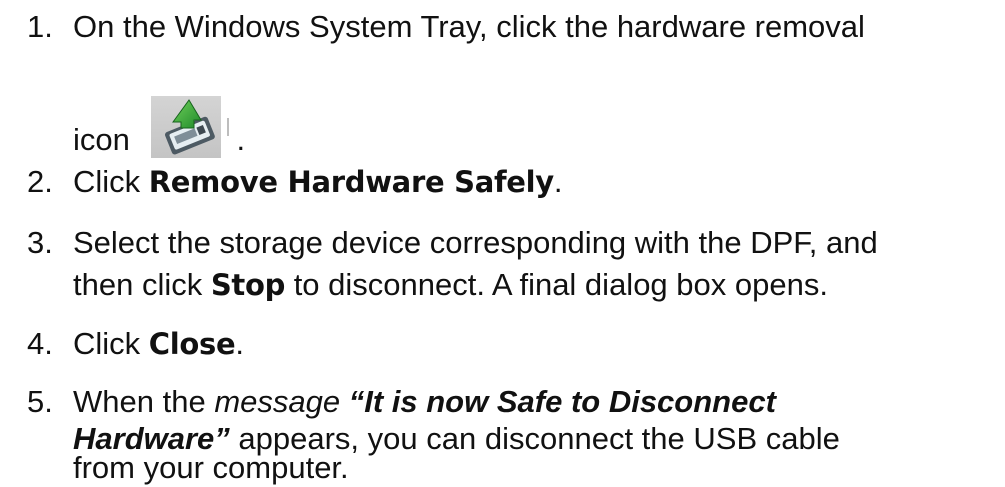 This screenshot has width=1005, height=487. What do you see at coordinates (351, 182) in the screenshot?
I see `ui-label-remove-hardware-safely: Remove Hardware Safely` at bounding box center [351, 182].